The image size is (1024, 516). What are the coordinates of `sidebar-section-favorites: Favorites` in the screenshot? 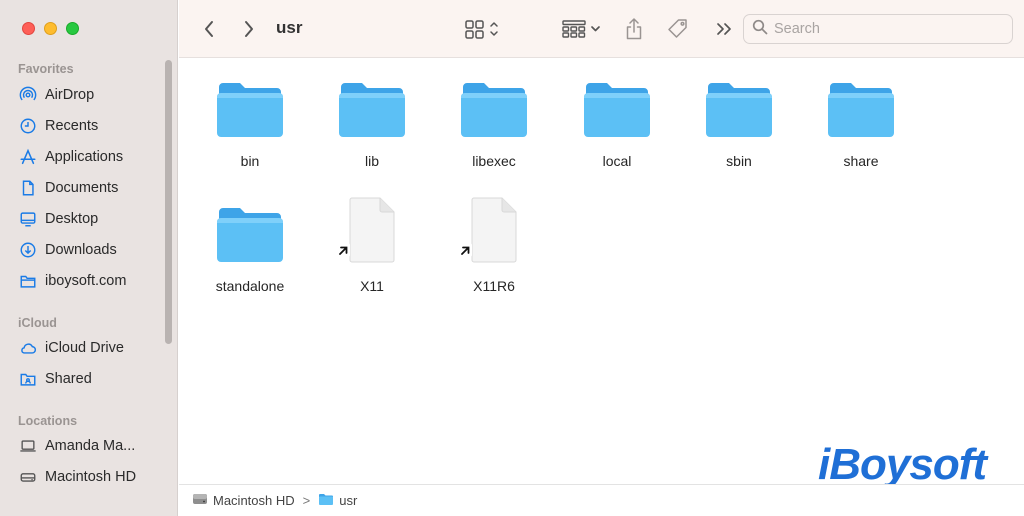 It's located at (46, 69).